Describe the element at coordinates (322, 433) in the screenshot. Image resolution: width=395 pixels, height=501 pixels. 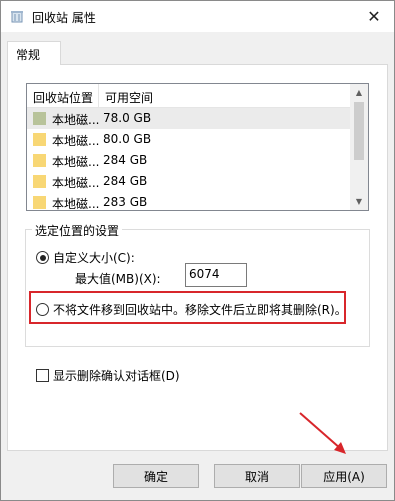
I see `annotation-arrow-icon` at that location.